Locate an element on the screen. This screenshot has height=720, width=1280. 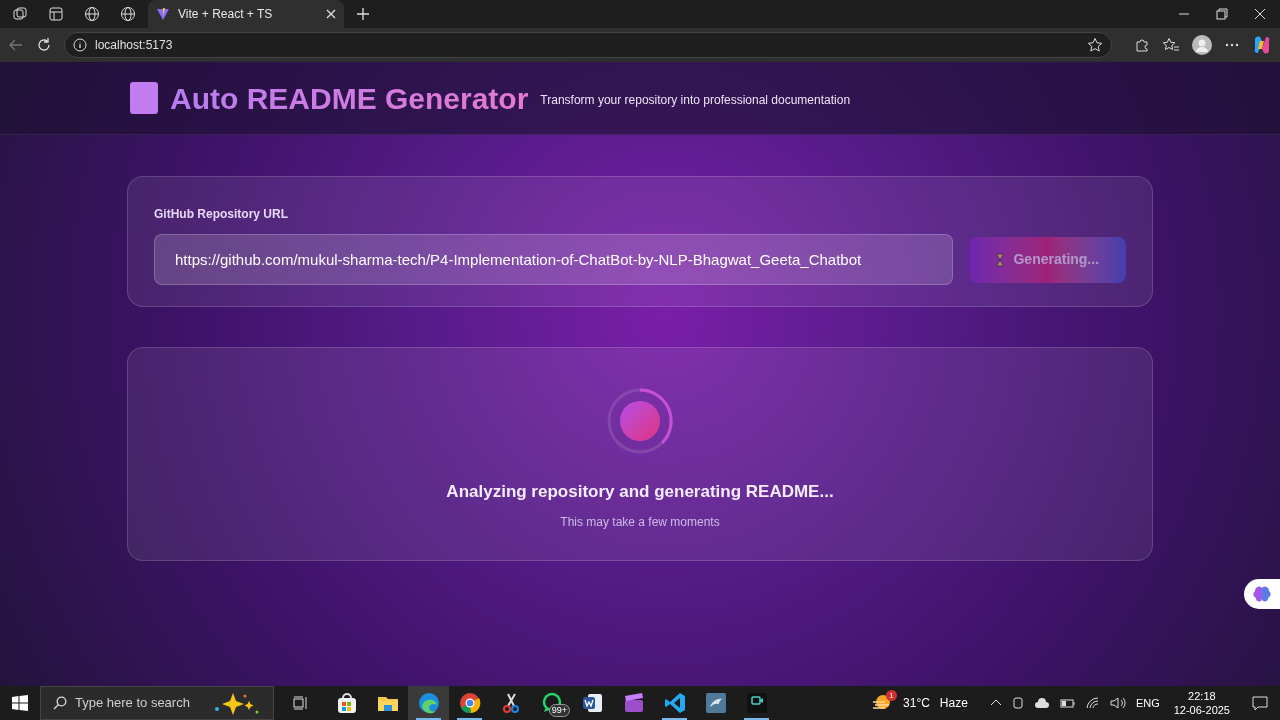
loading-subtitle: This may take a few moments is located at coordinates (640, 522).